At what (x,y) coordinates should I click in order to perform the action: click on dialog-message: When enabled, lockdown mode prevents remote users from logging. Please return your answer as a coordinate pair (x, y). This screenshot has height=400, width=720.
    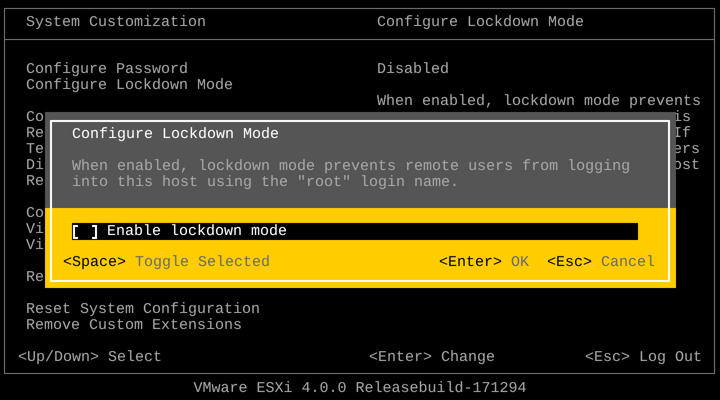
    Looking at the image, I should click on (352, 167).